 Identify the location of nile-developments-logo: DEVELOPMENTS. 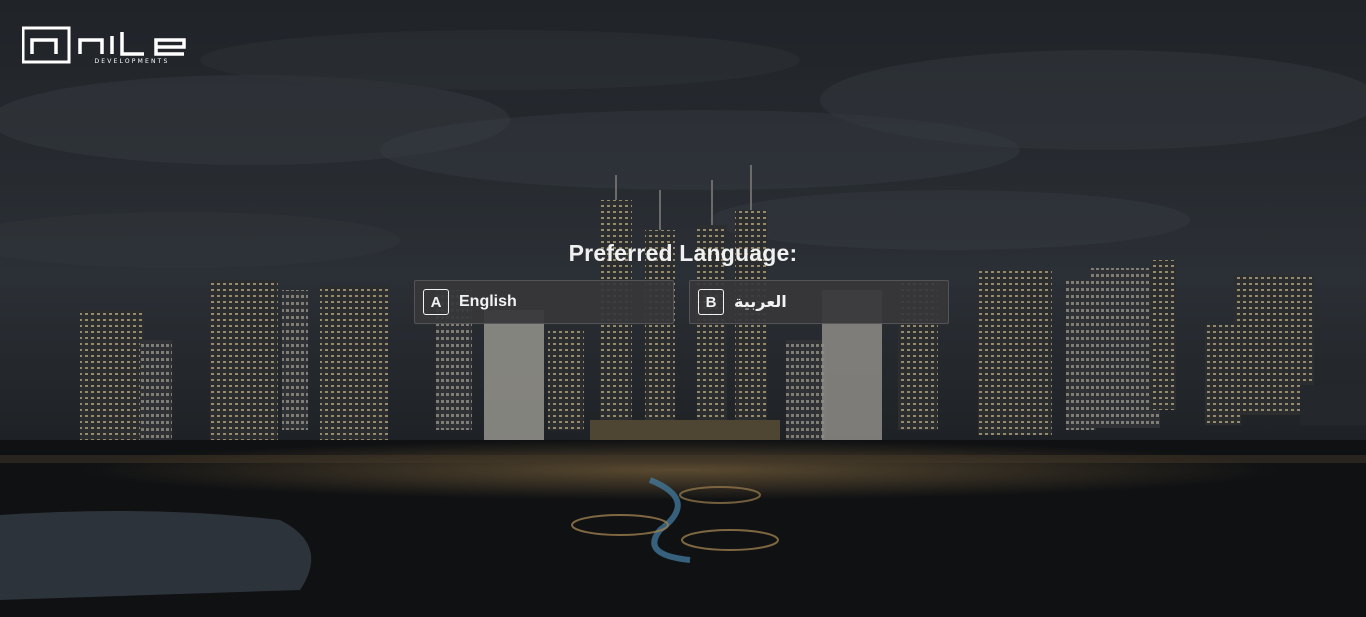
(106, 48).